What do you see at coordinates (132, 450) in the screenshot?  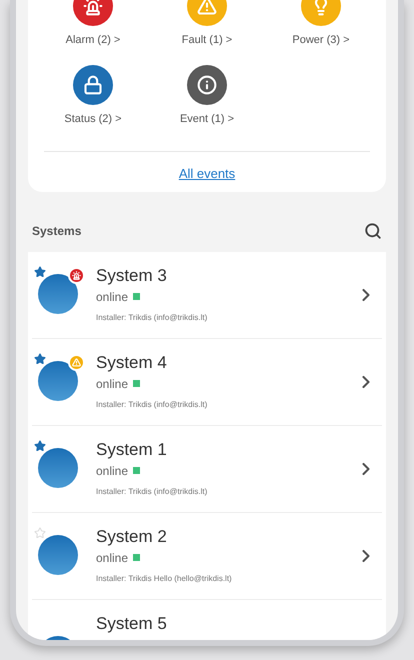 I see `system-name: System 1` at bounding box center [132, 450].